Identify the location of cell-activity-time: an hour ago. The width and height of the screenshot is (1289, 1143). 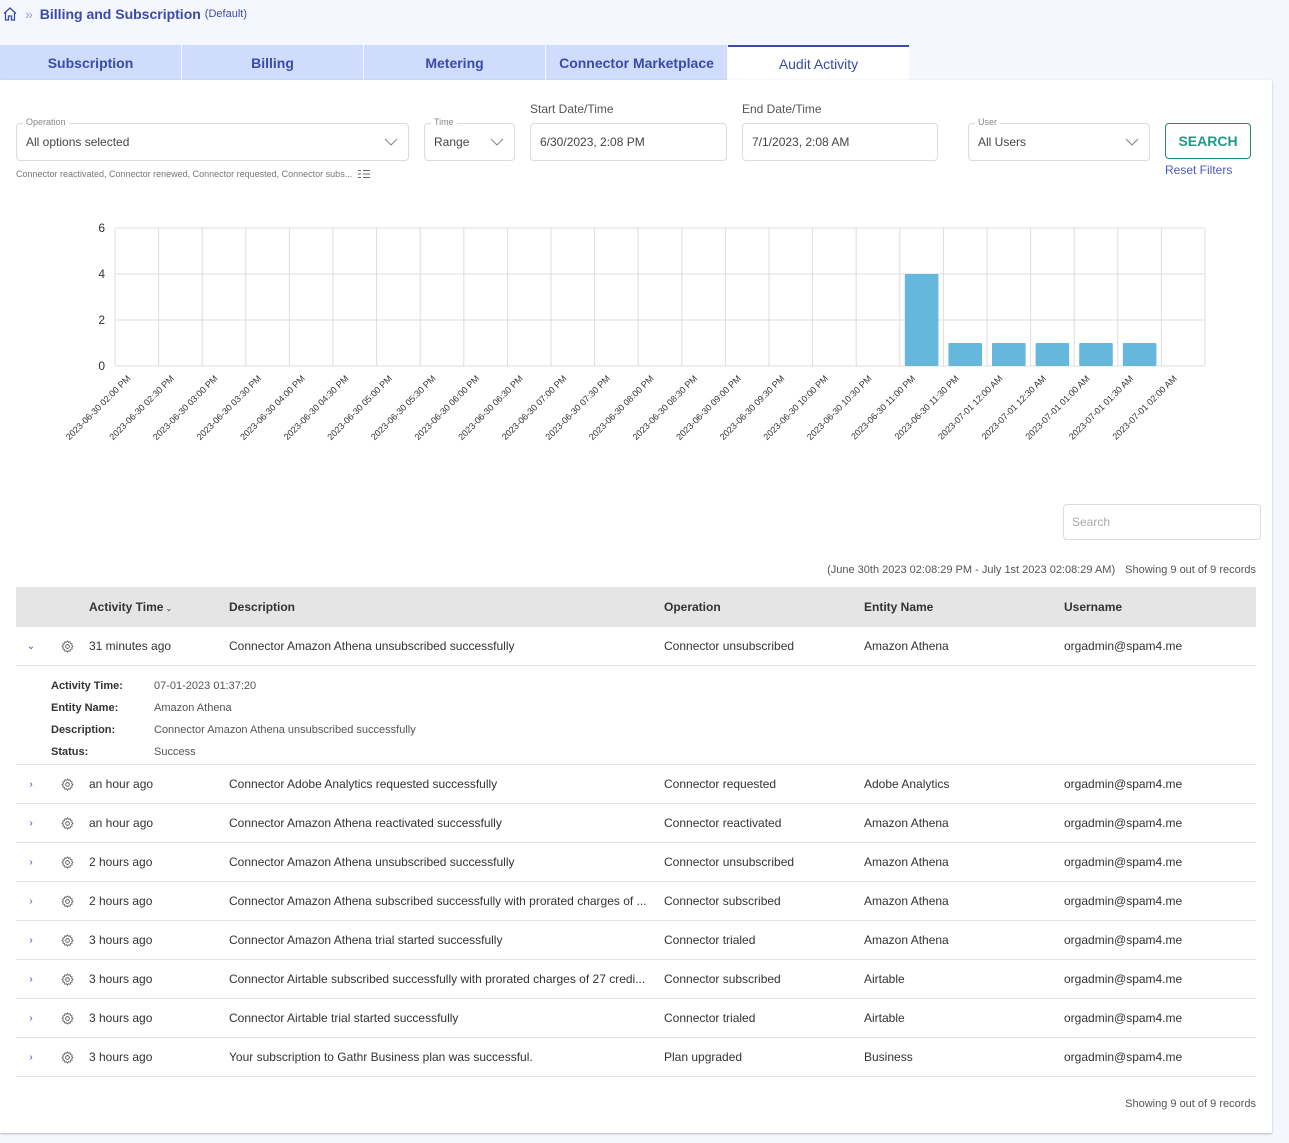
(121, 784).